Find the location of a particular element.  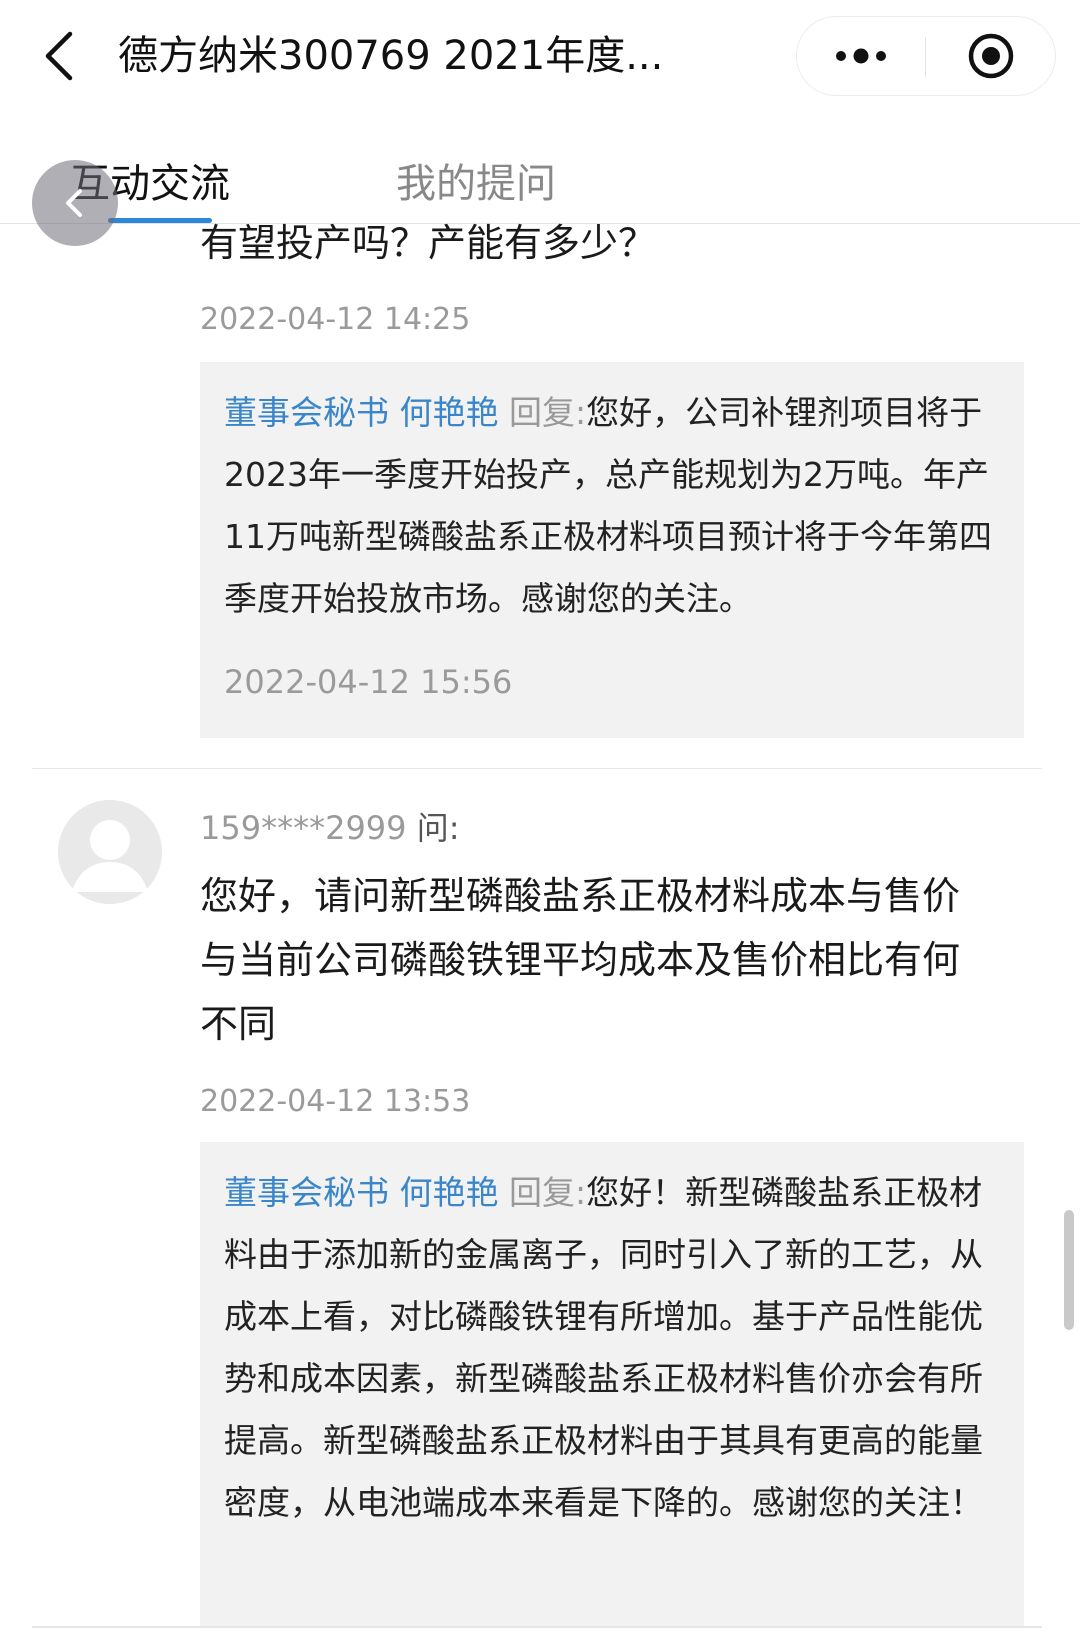

more-dots-icon is located at coordinates (861, 56).